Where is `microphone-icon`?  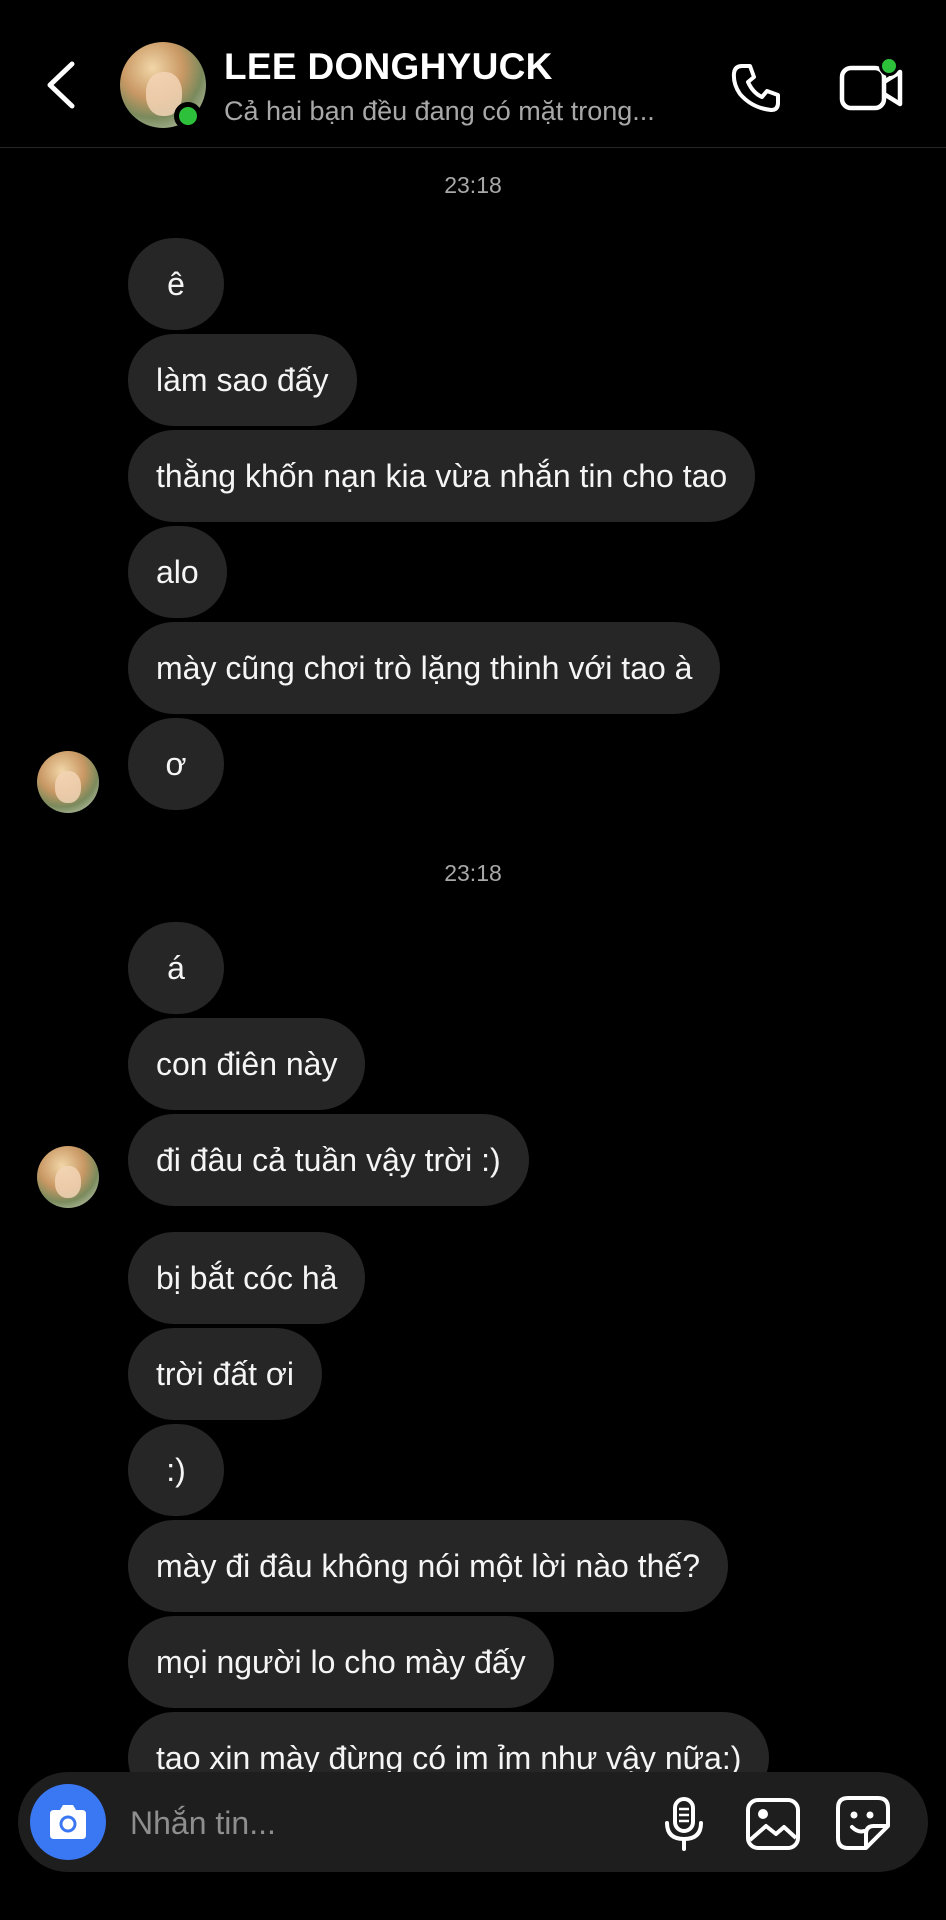
microphone-icon is located at coordinates (684, 1824).